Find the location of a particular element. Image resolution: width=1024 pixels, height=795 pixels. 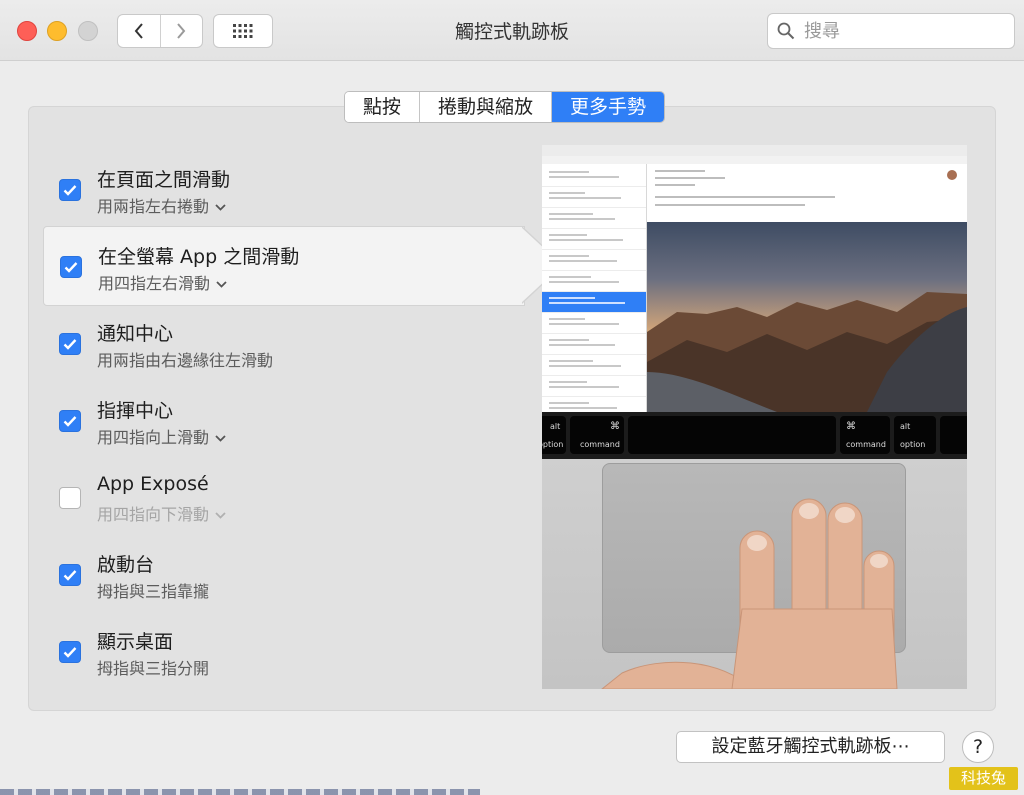

forward-button is located at coordinates (181, 31).